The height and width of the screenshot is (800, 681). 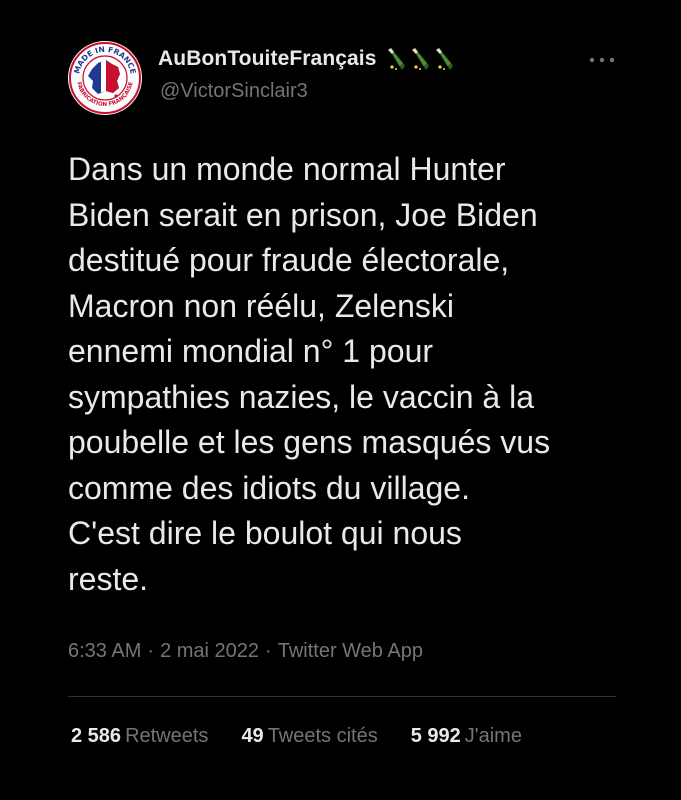 I want to click on quote-tweets-stat: 49 Tweets cités, so click(x=309, y=736).